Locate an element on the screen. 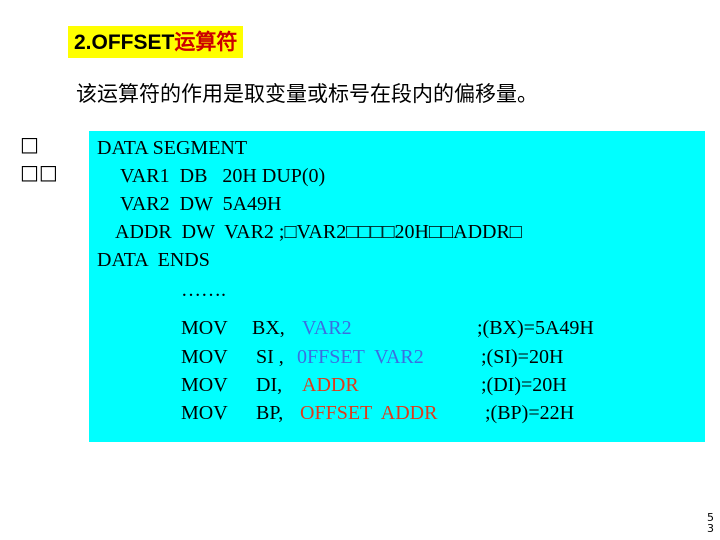  mov-hl-4: OFFSET ADDR is located at coordinates (369, 413).